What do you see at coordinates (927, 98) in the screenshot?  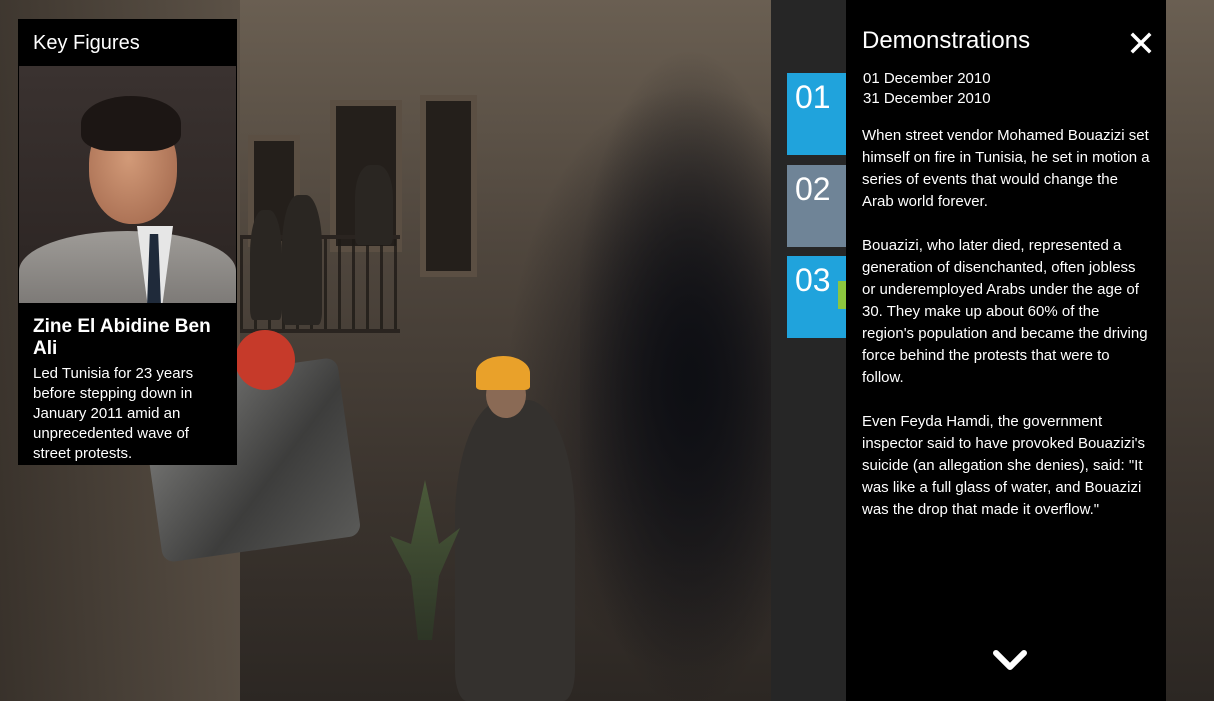 I see `end-date: 31 December 2010` at bounding box center [927, 98].